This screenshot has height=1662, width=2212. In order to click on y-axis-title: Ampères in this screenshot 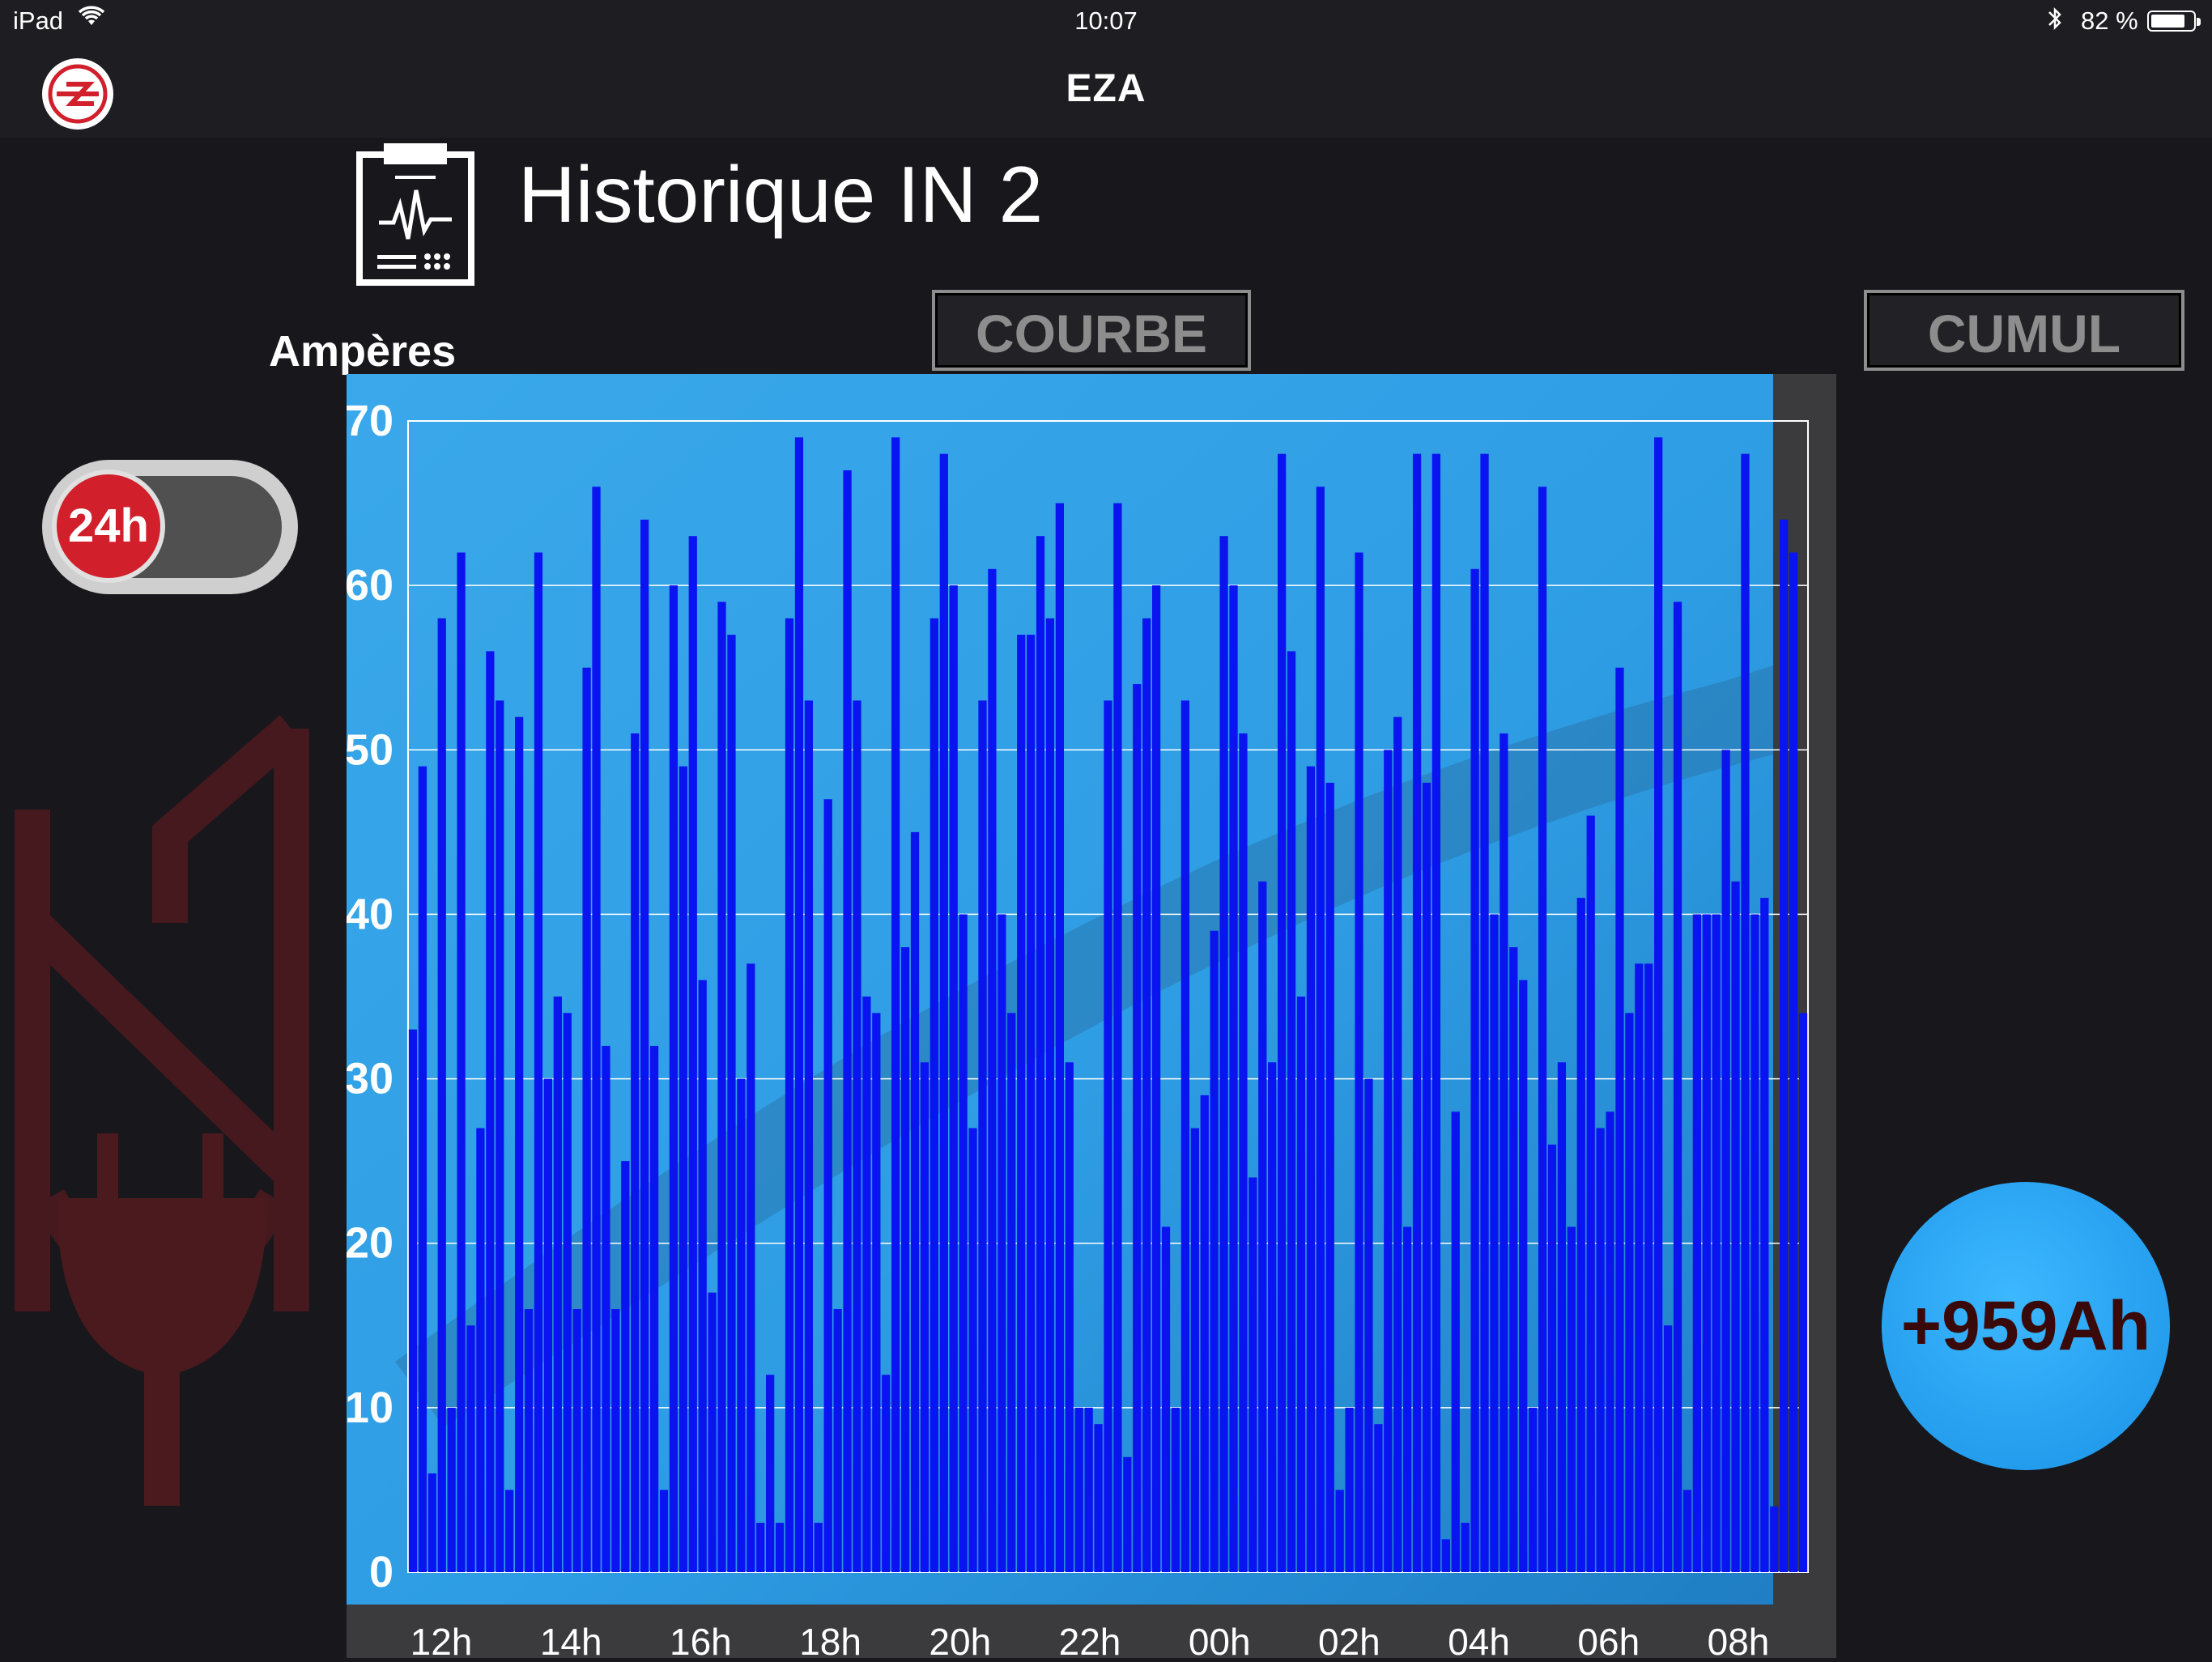, I will do `click(363, 351)`.